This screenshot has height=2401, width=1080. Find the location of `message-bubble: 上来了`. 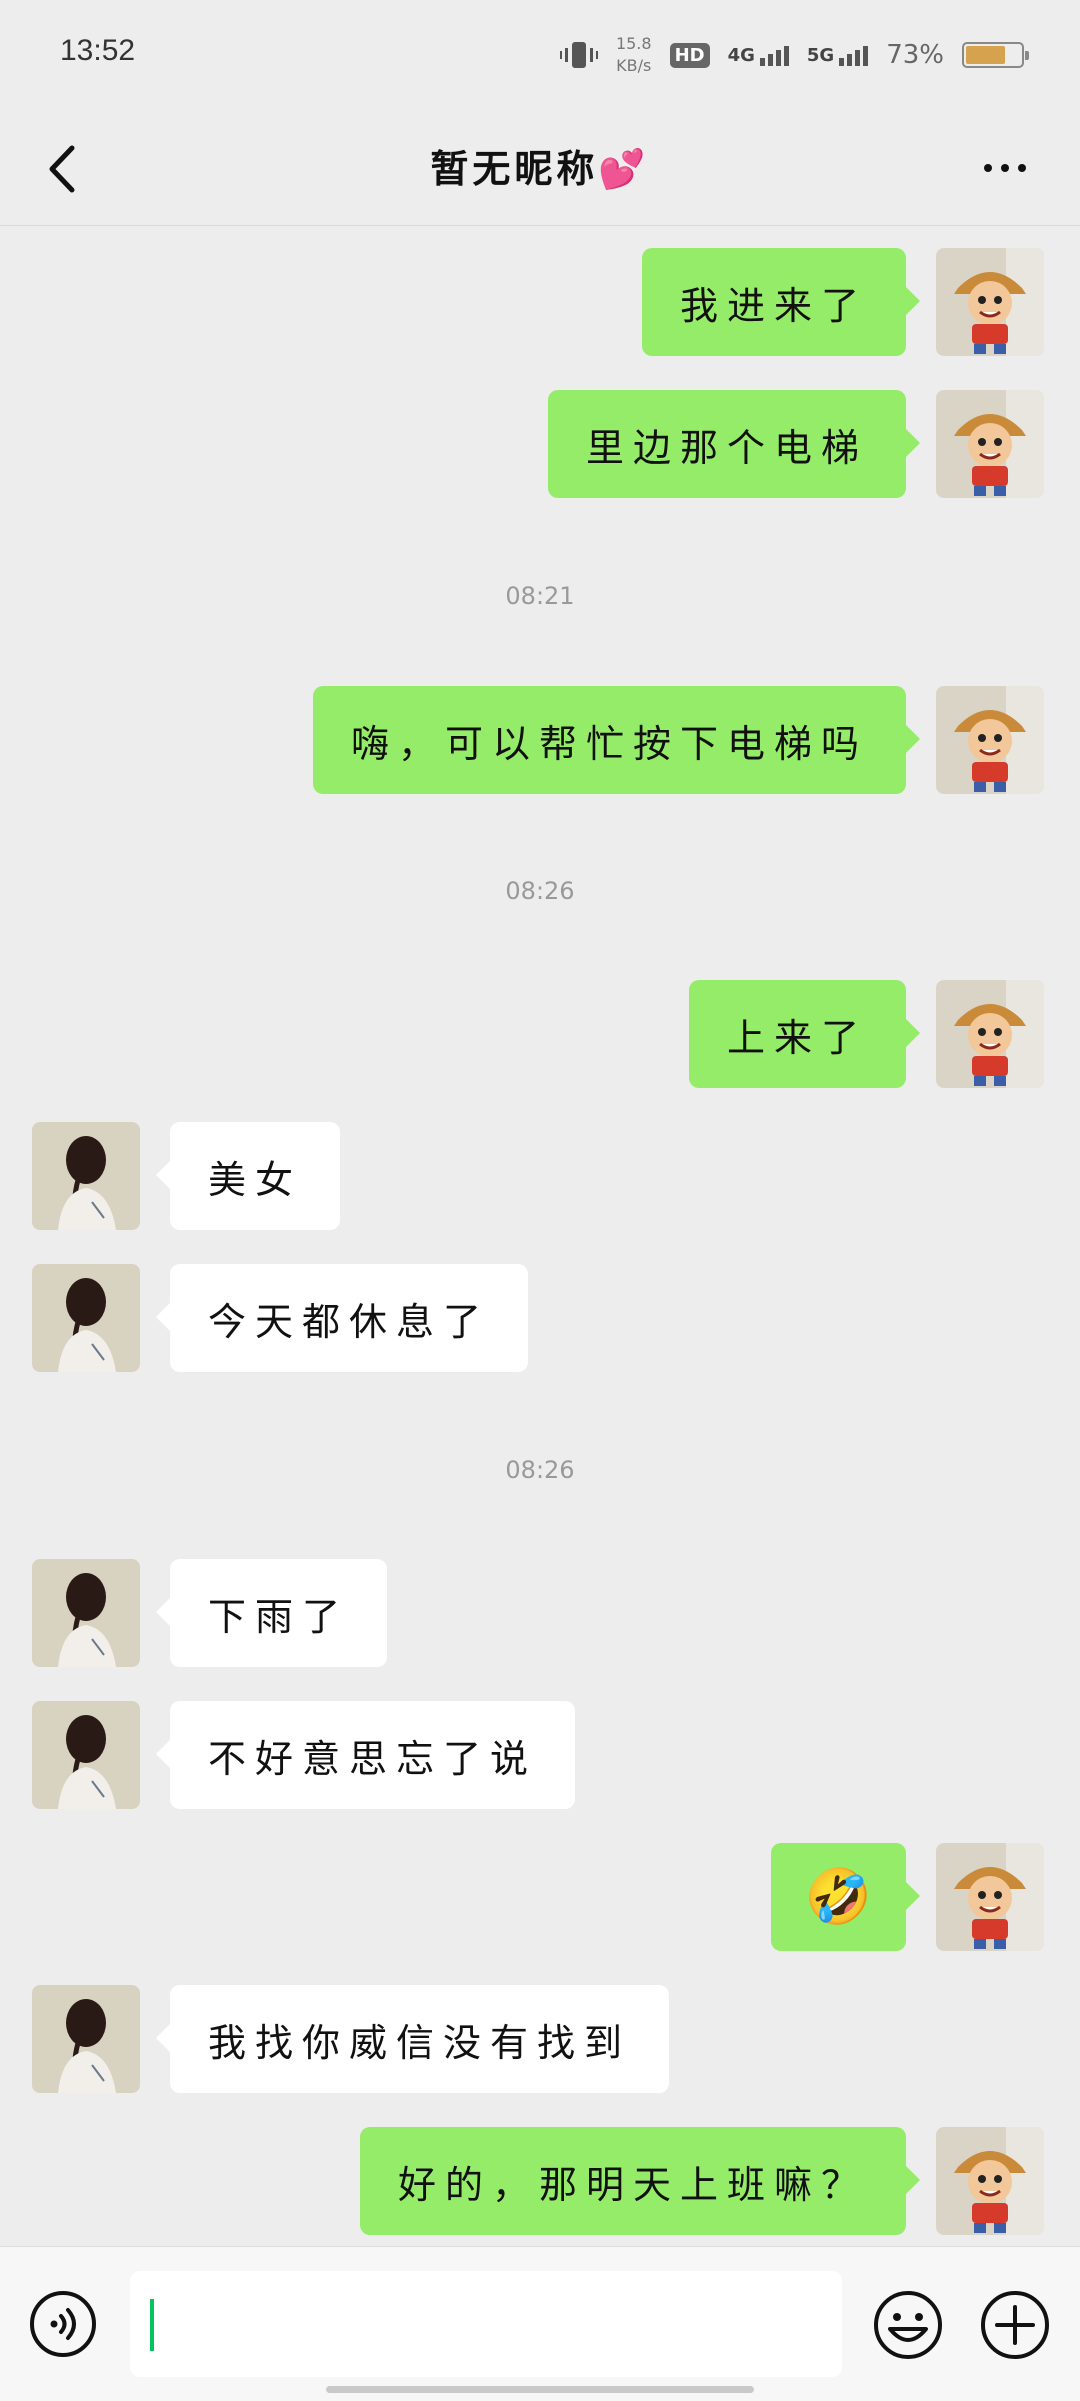

message-bubble: 上来了 is located at coordinates (804, 1034).